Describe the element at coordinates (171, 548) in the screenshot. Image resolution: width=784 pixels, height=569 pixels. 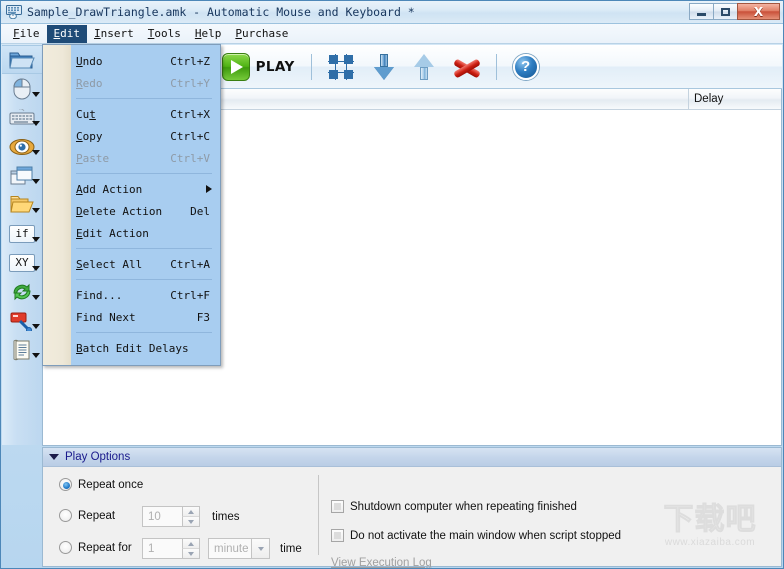
I see `repeat-for-input: 1` at that location.